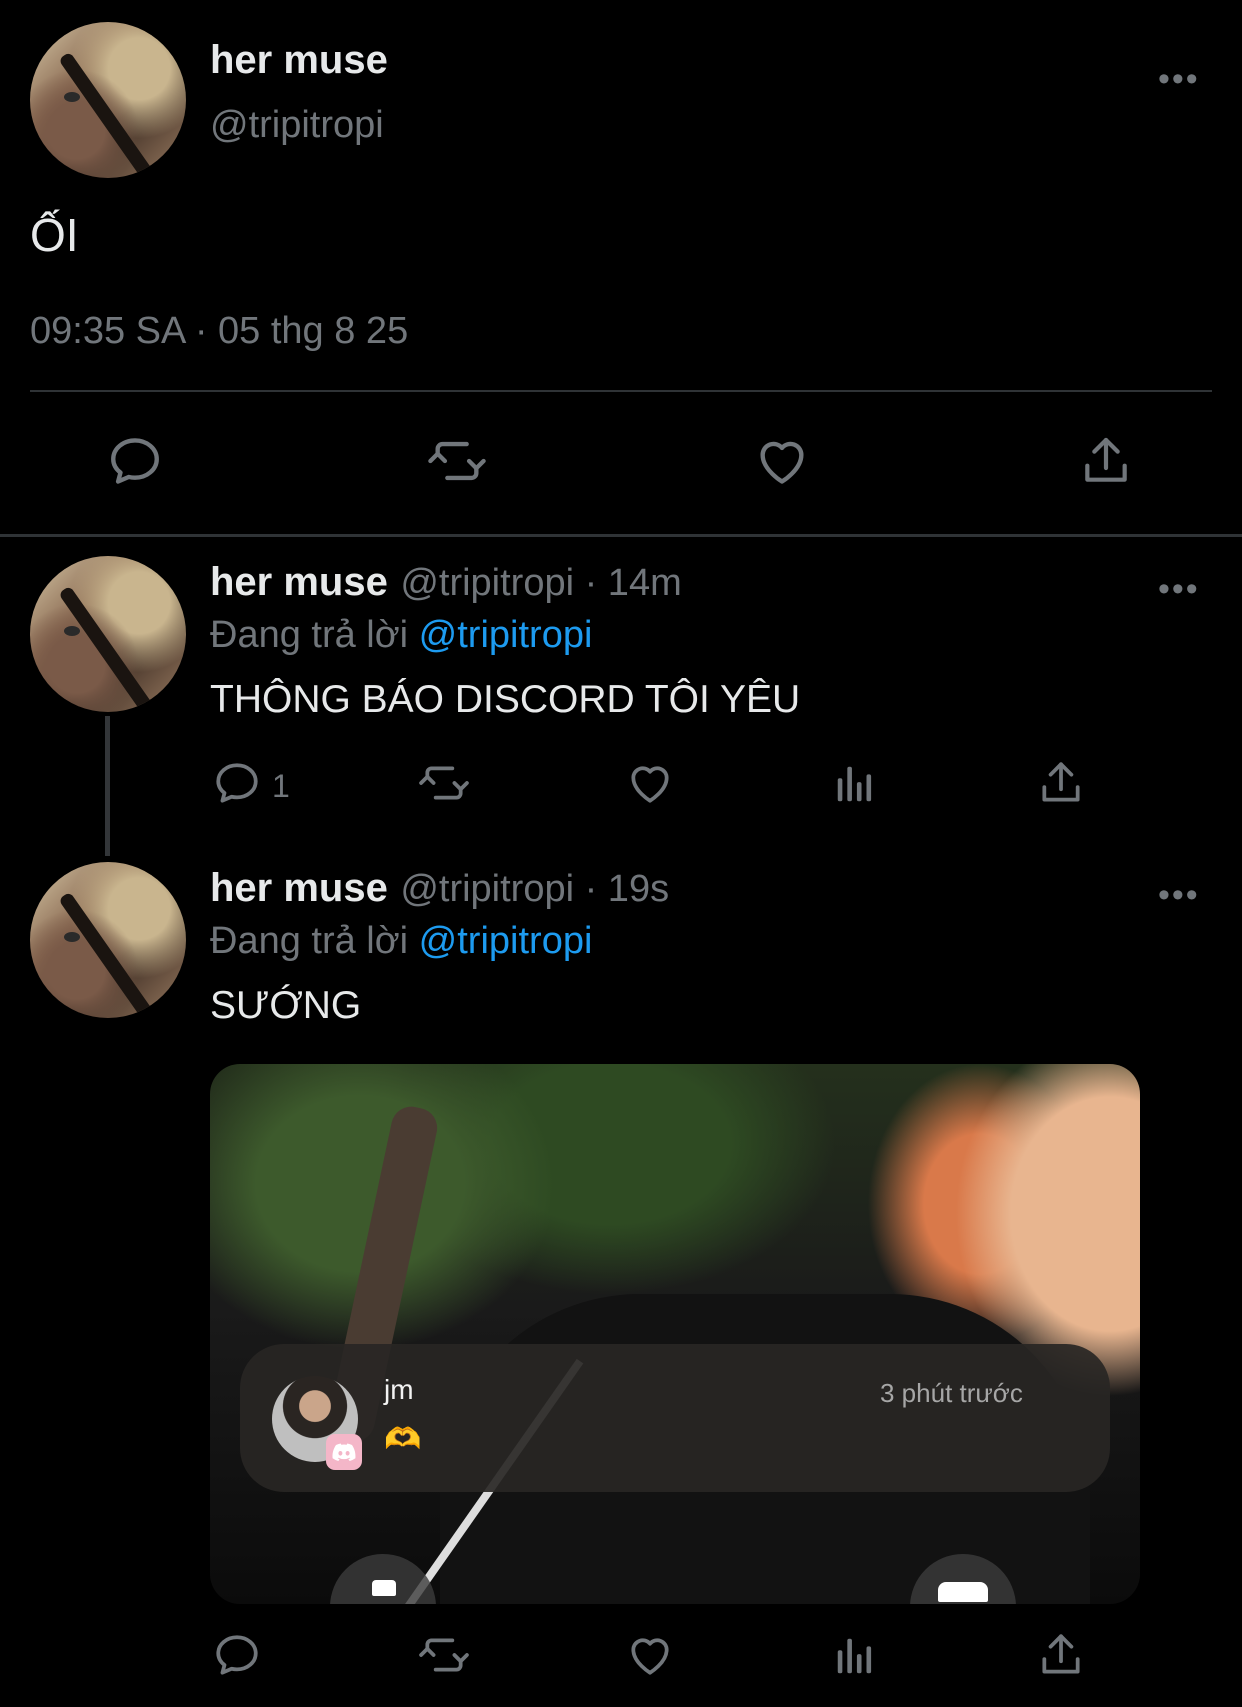 The image size is (1242, 1707). I want to click on tweet-date: 05 thg 8 25, so click(313, 331).